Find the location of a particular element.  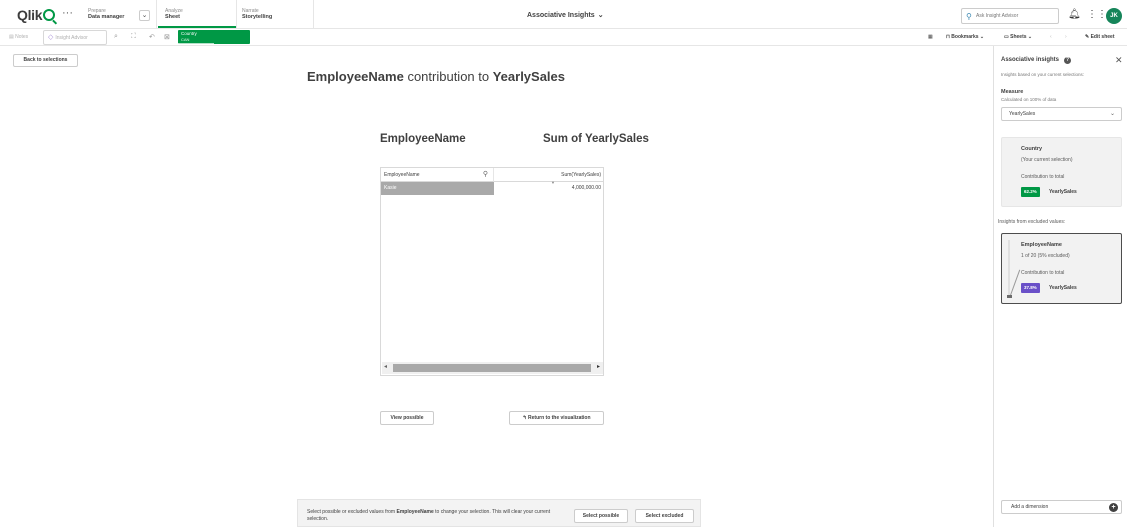

insight-advisor-search: ⚲ is located at coordinates (1010, 16).